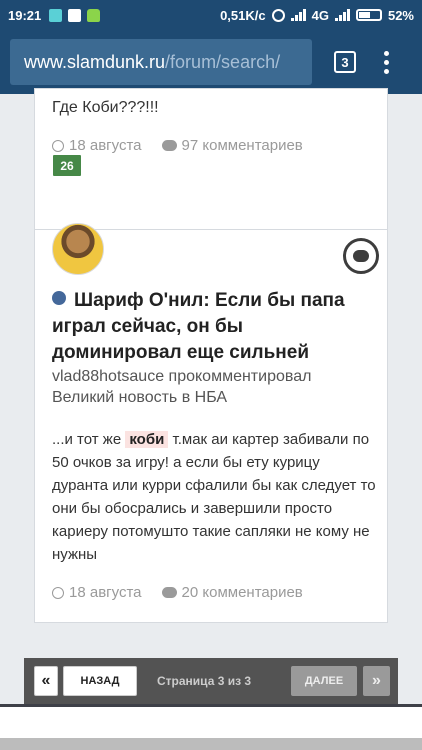  What do you see at coordinates (100, 681) in the screenshot?
I see `prev-page-button: НАЗАД` at bounding box center [100, 681].